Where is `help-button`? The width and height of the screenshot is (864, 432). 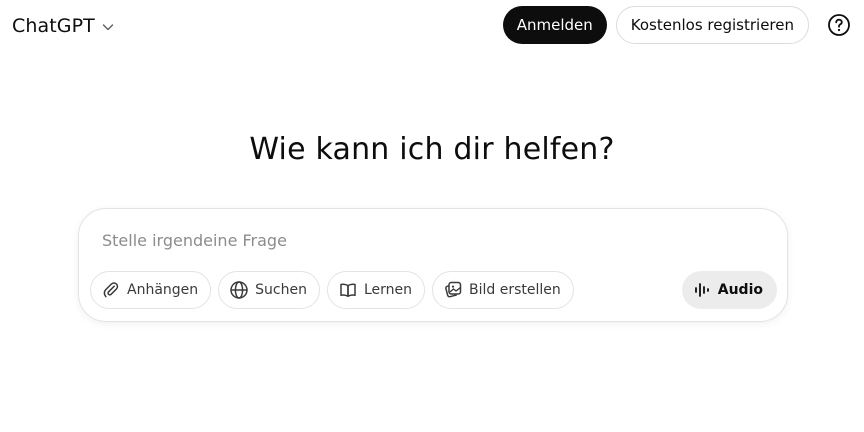
help-button is located at coordinates (839, 25).